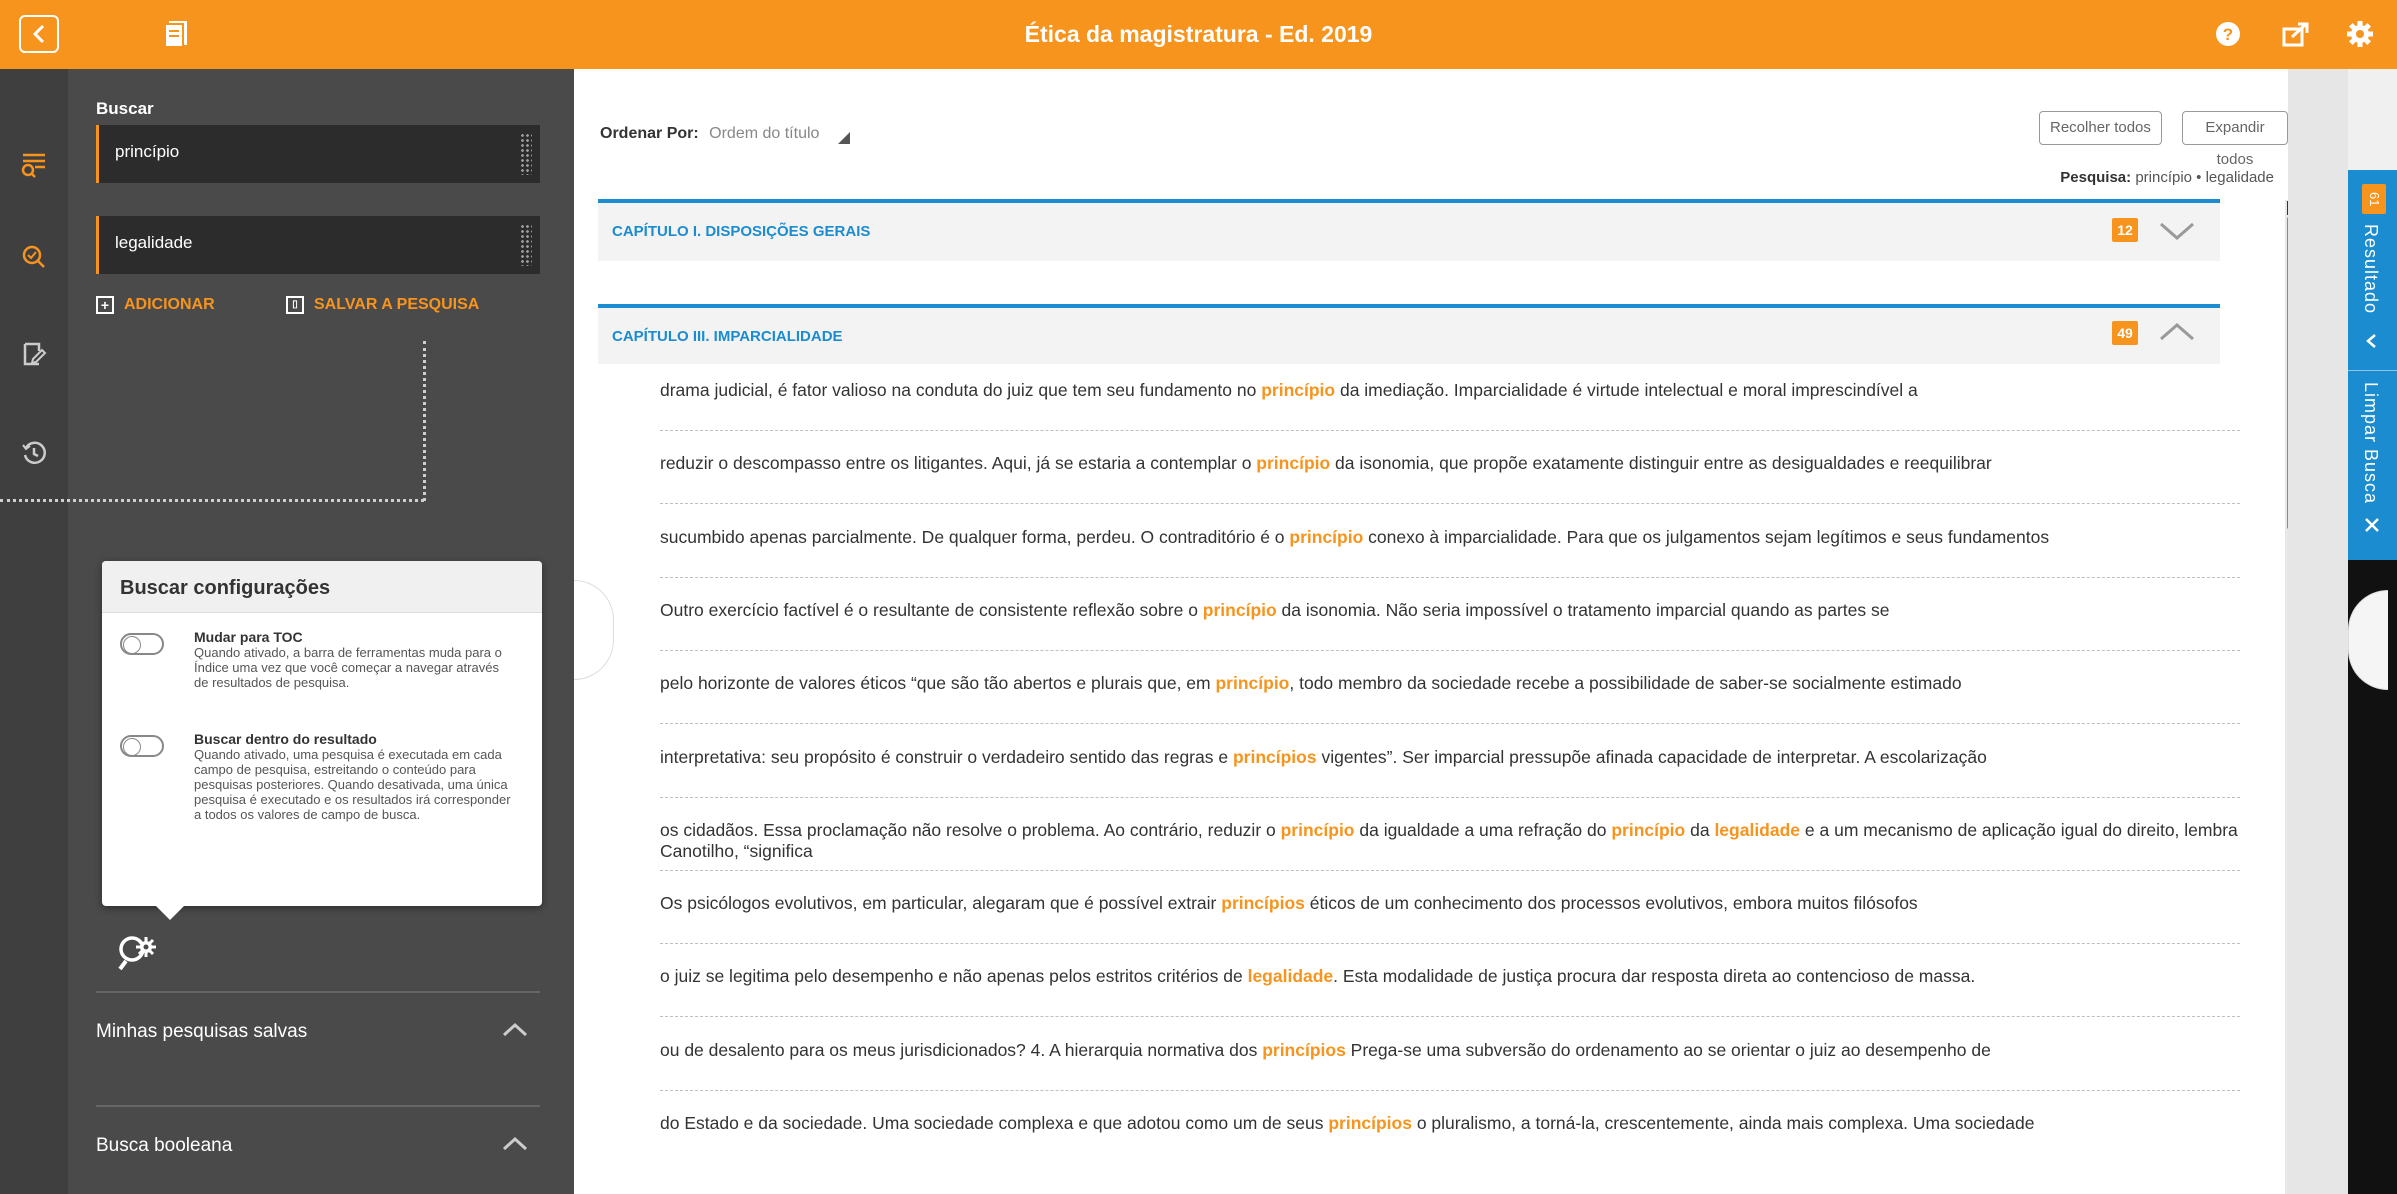 This screenshot has width=2397, height=1194. I want to click on right-margin, so click(2318, 631).